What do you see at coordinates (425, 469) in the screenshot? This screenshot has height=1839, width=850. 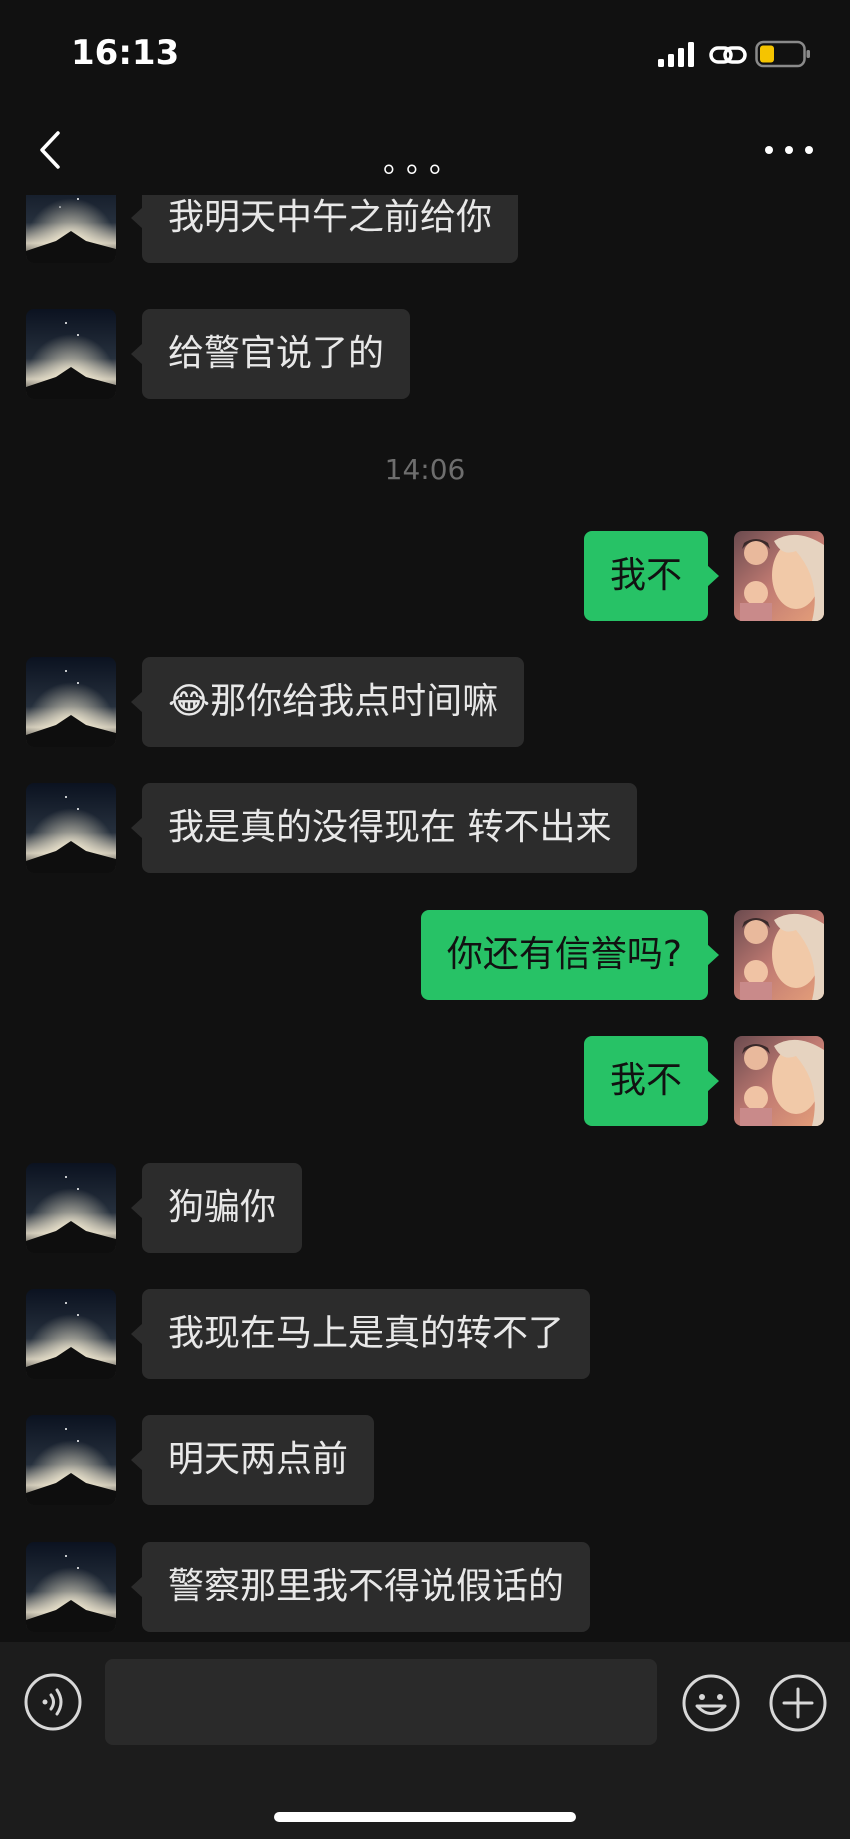 I see `timestamp-label: 14:06` at bounding box center [425, 469].